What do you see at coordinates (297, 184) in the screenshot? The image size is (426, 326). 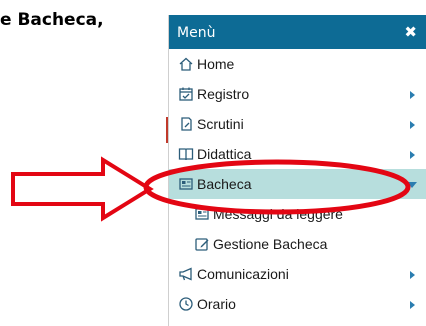 I see `menu-item-bacheca: Bacheca` at bounding box center [297, 184].